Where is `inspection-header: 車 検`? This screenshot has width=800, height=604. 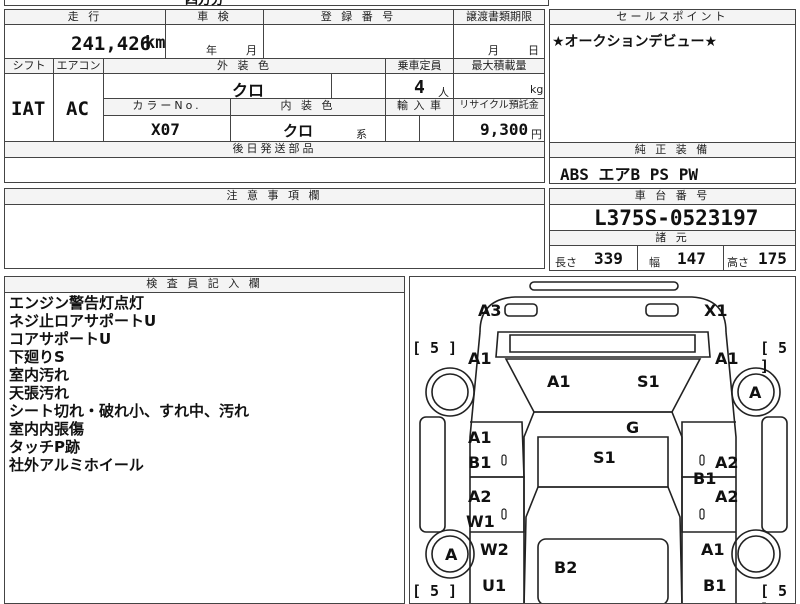 inspection-header: 車 検 is located at coordinates (214, 17).